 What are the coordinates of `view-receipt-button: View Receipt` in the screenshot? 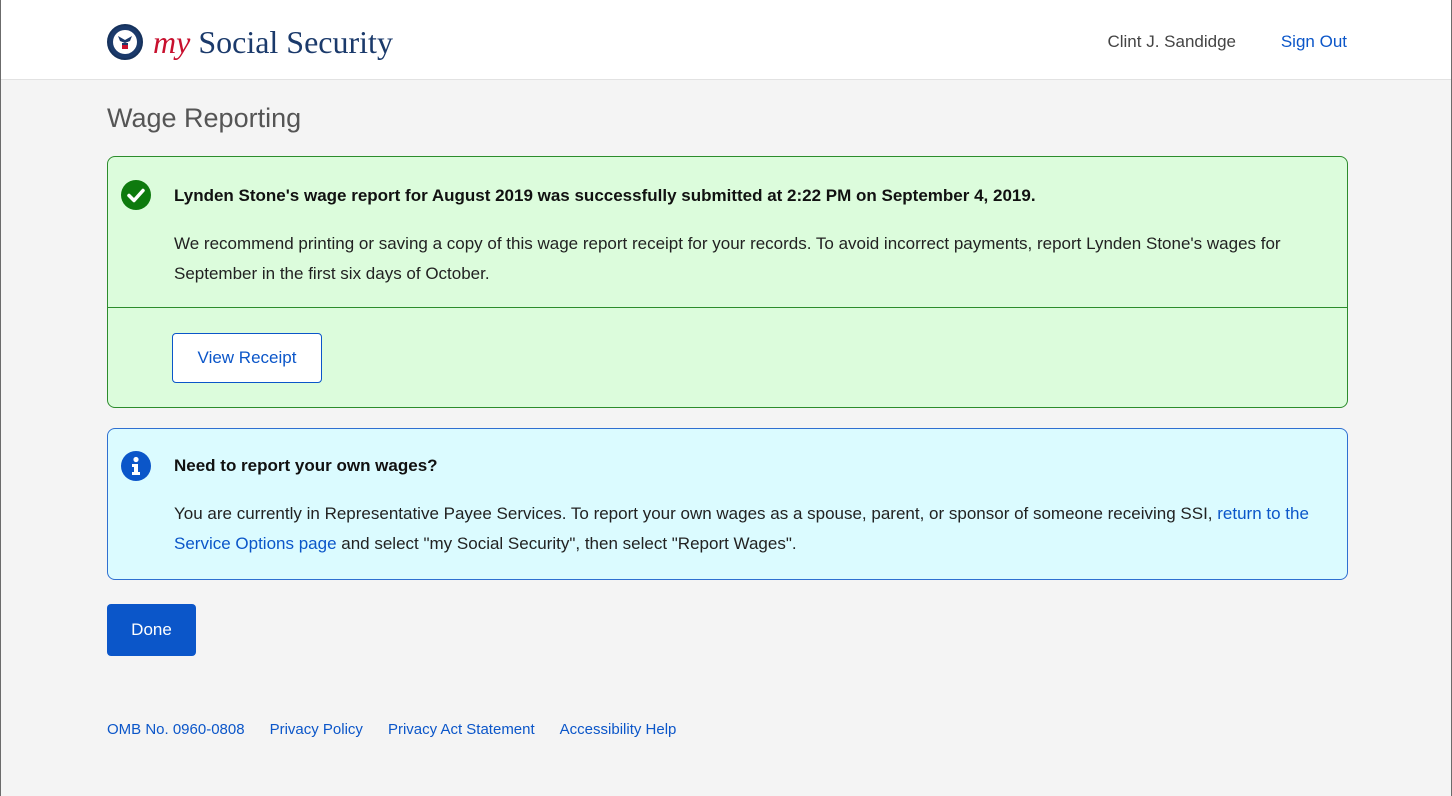 It's located at (247, 358).